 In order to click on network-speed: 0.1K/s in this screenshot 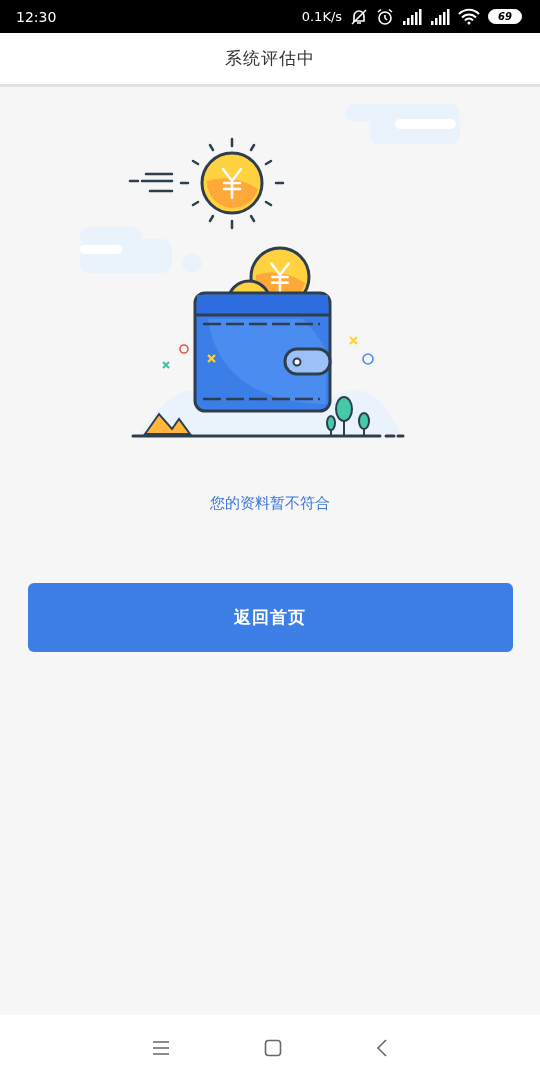, I will do `click(322, 16)`.